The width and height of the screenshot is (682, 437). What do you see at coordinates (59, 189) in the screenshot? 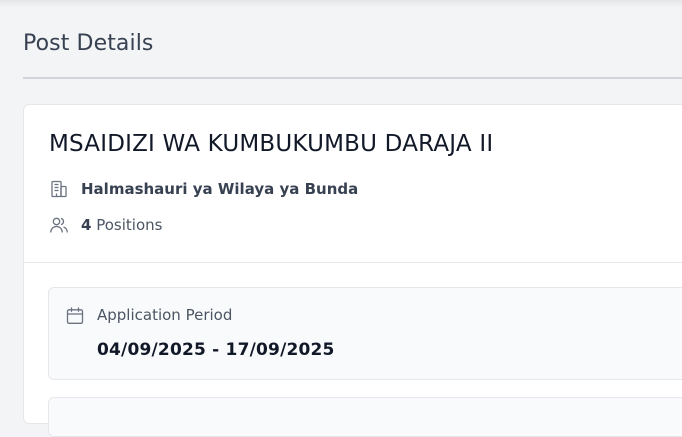
I see `building-icon` at bounding box center [59, 189].